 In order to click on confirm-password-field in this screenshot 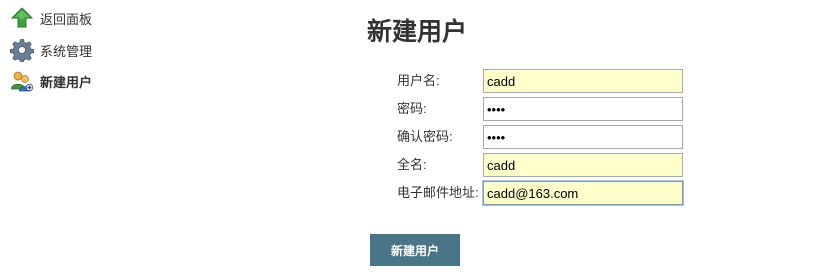, I will do `click(583, 137)`.